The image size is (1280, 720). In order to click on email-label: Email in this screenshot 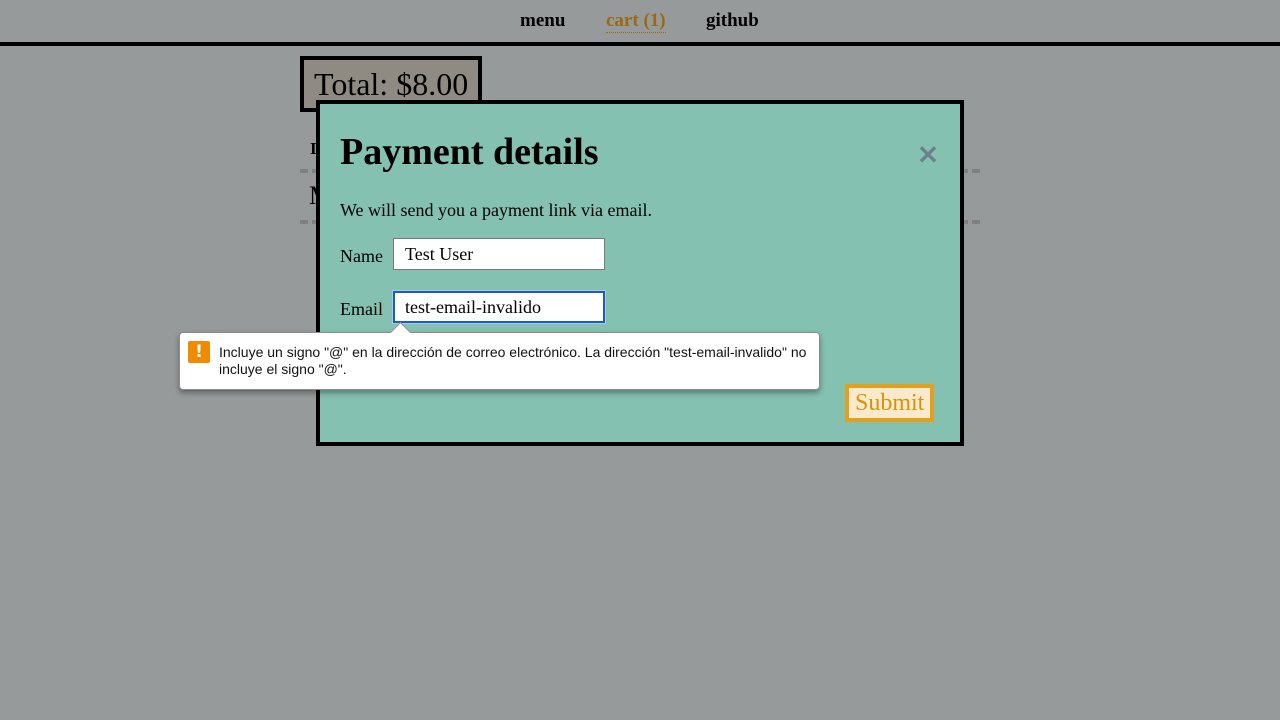, I will do `click(361, 309)`.